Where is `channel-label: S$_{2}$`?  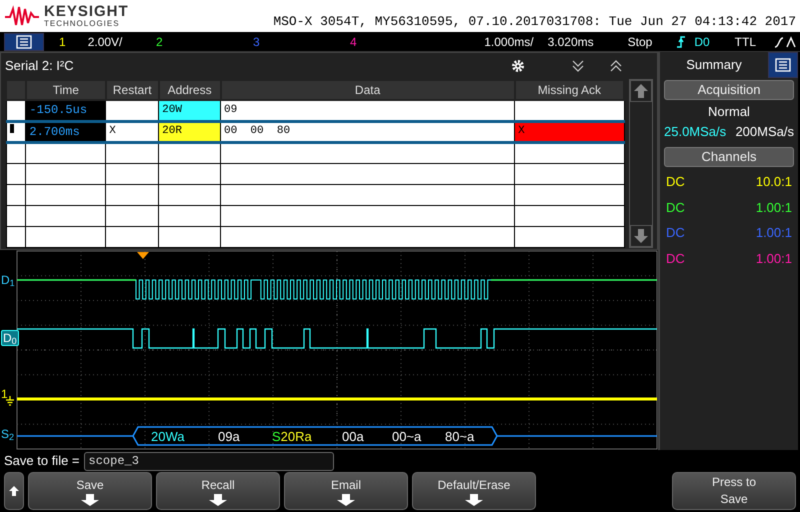 channel-label: S$_{2}$ is located at coordinates (7, 434).